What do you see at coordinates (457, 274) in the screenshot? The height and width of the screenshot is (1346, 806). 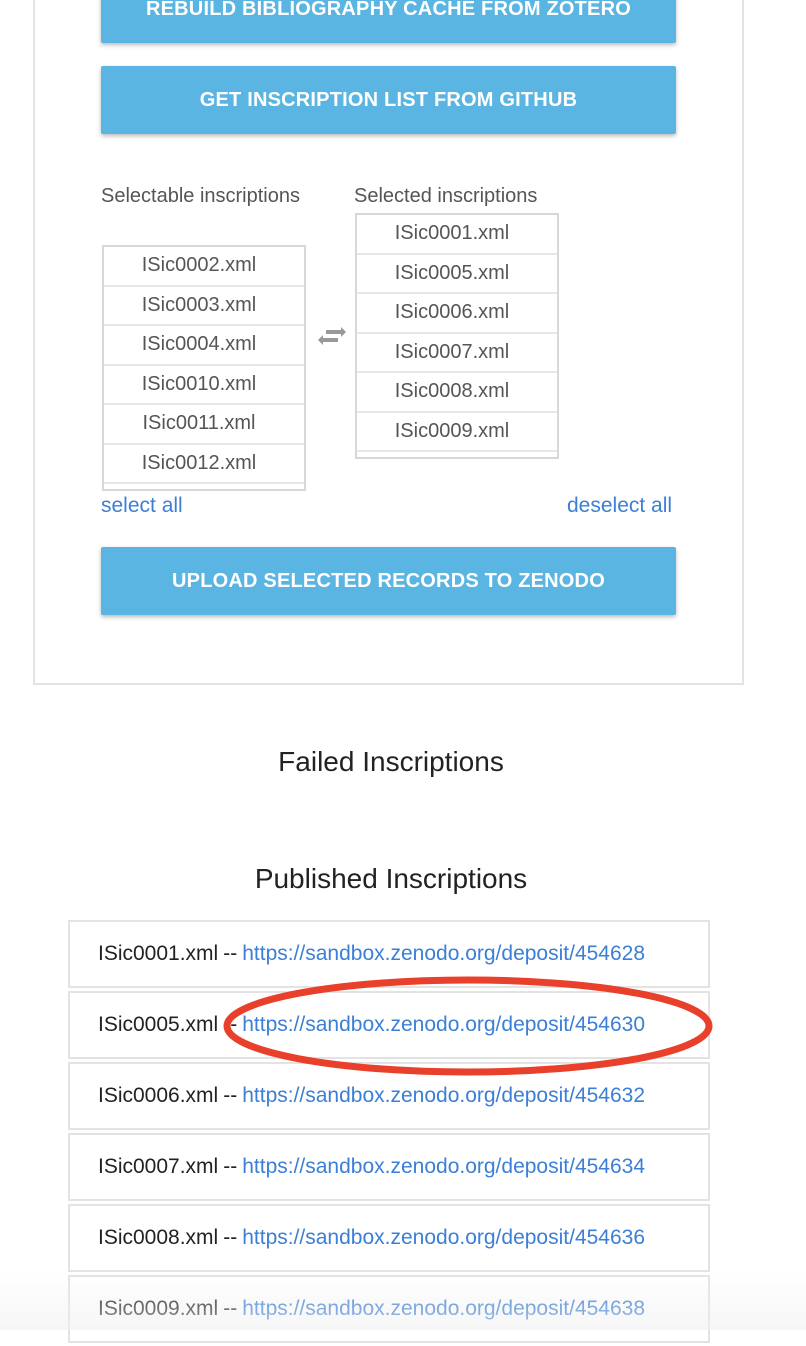 I see `list-item: ISic0005.xml` at bounding box center [457, 274].